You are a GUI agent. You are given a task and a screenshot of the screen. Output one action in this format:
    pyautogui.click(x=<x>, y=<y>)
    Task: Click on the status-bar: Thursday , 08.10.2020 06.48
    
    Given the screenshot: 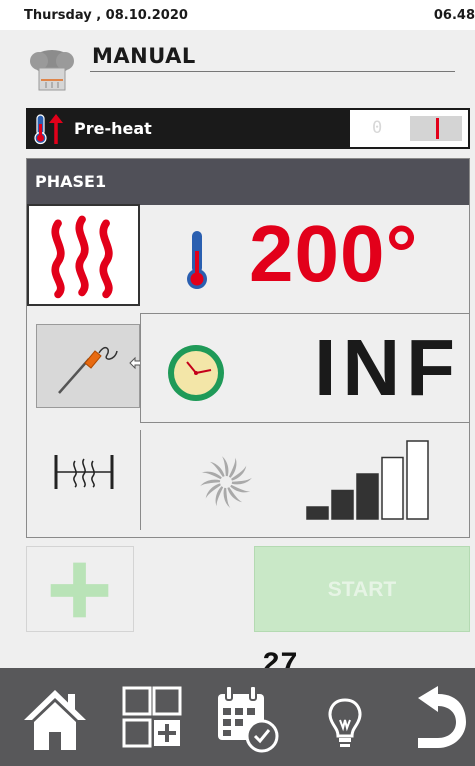 What is the action you would take?
    pyautogui.click(x=237, y=15)
    